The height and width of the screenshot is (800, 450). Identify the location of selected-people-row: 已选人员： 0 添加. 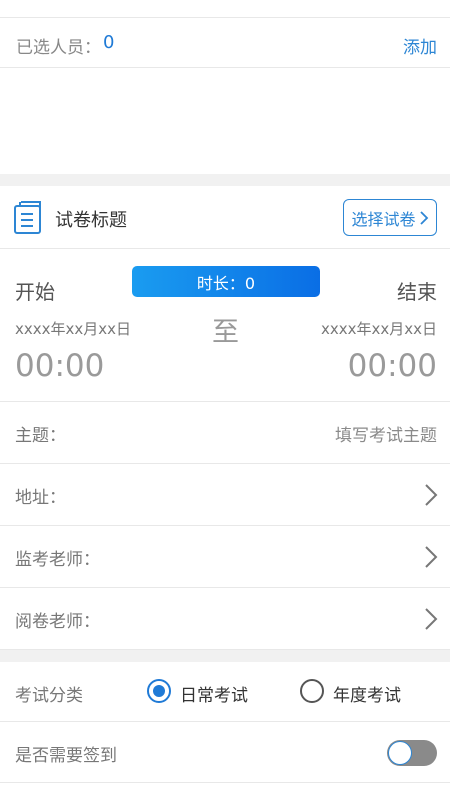
(225, 43).